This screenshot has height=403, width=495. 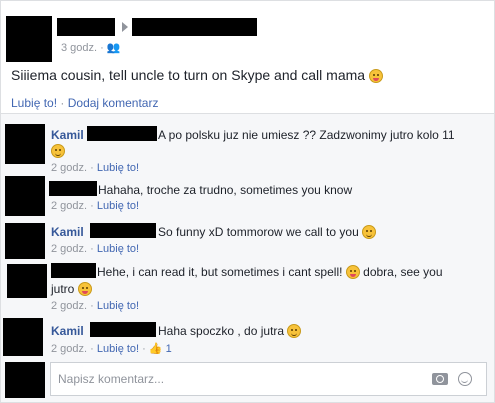 I want to click on comment-4-line2: jutro, so click(x=71, y=289).